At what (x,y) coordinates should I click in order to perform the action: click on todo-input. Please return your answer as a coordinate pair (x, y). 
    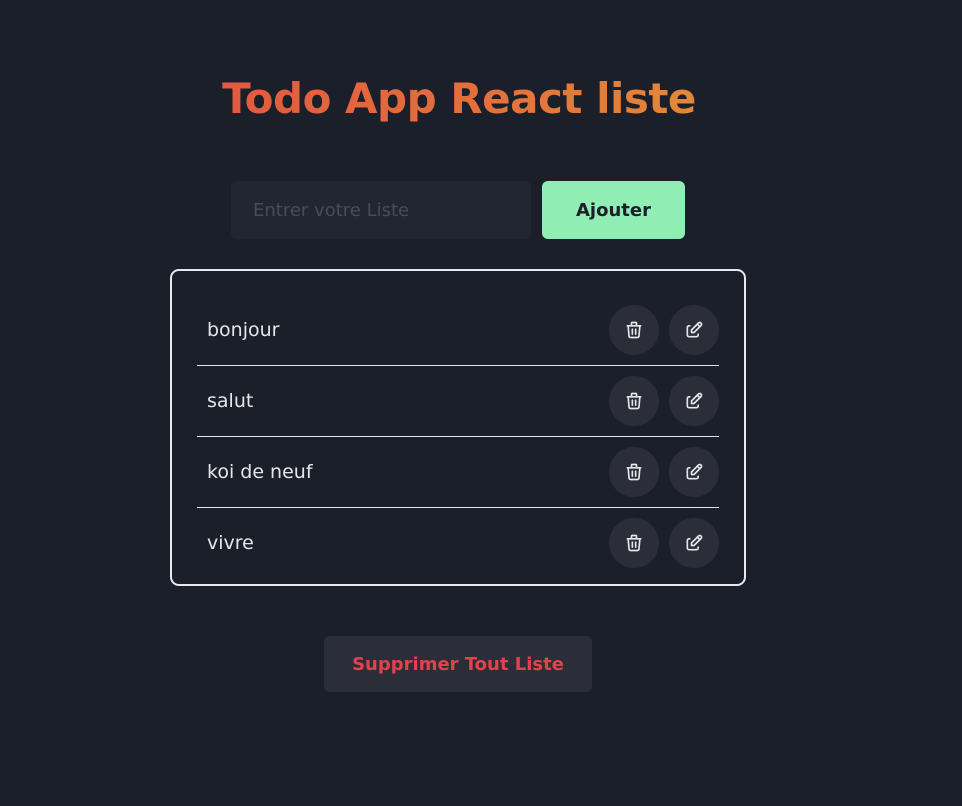
    Looking at the image, I should click on (381, 210).